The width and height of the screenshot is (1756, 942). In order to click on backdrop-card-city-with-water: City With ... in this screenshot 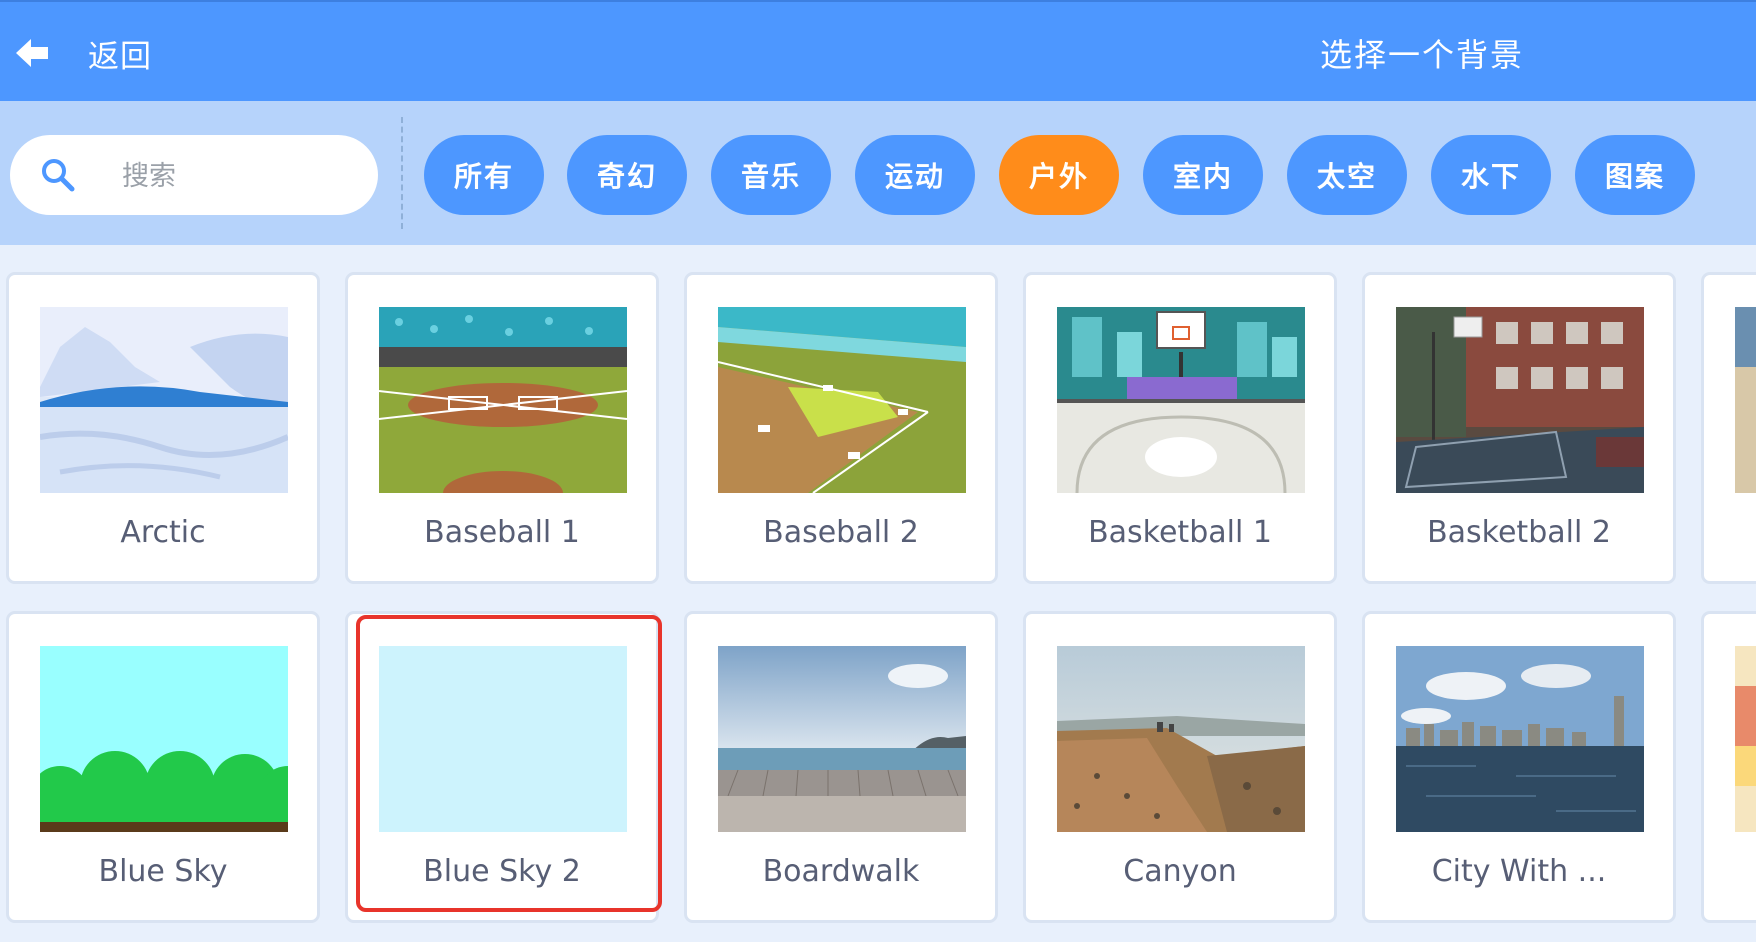, I will do `click(1519, 767)`.